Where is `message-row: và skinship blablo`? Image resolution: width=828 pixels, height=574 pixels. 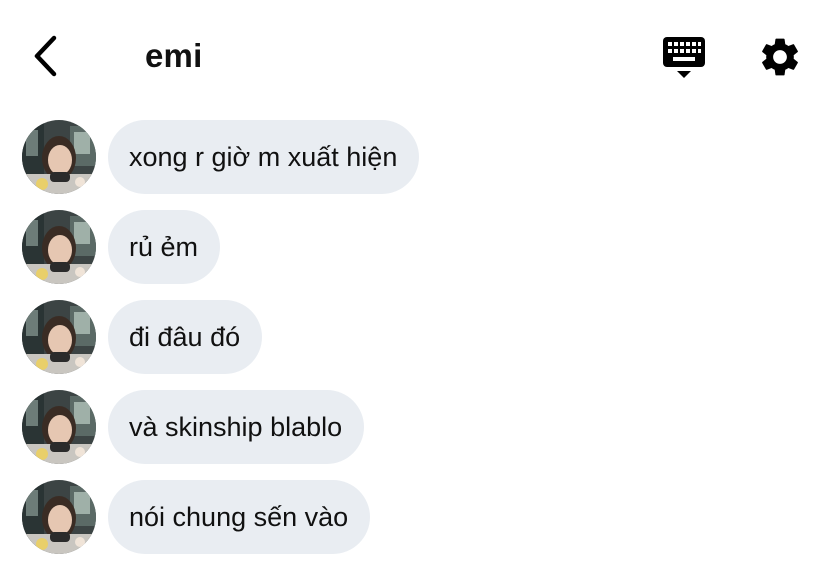 message-row: và skinship blablo is located at coordinates (193, 427).